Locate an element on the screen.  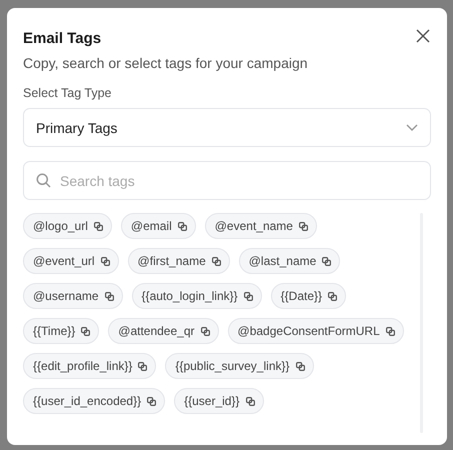
tag-chip: {{auto_login_link}} is located at coordinates (197, 296).